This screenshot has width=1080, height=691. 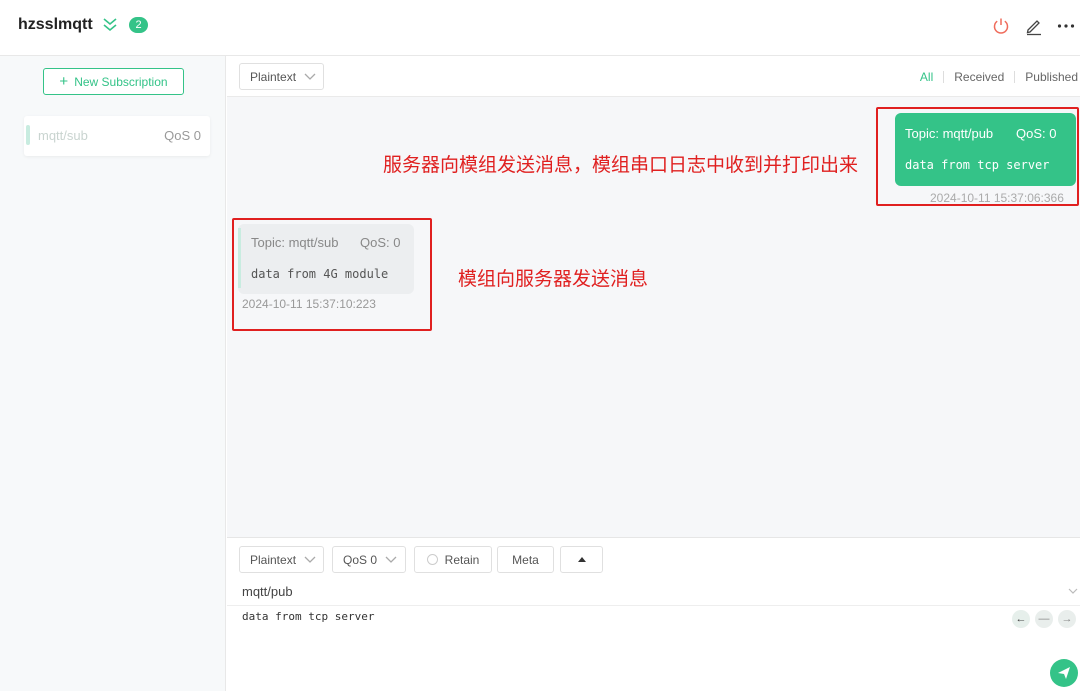 I want to click on retain-label: Retain, so click(x=462, y=559).